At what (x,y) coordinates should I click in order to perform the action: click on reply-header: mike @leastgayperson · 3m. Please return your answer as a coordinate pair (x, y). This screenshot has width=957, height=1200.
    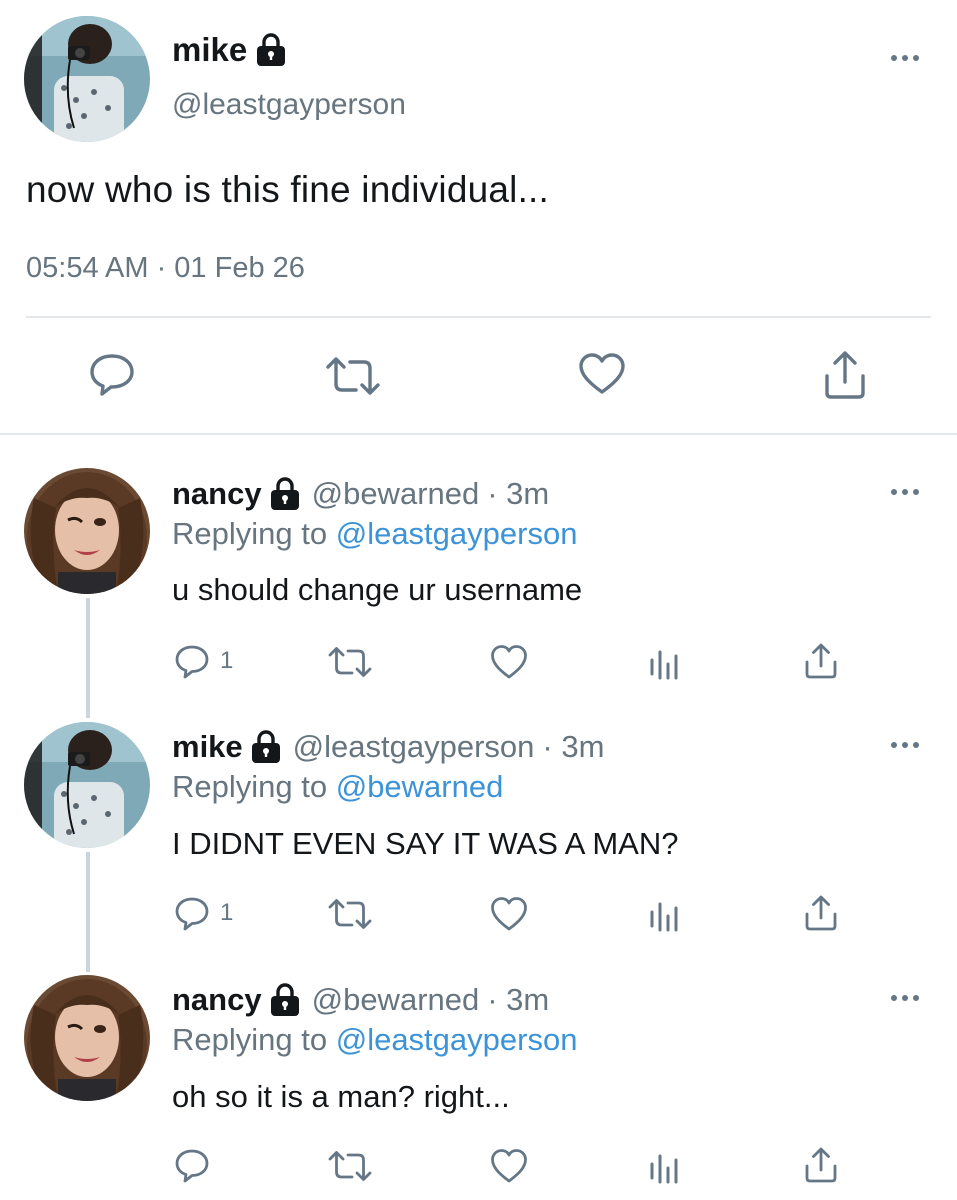
    Looking at the image, I should click on (388, 747).